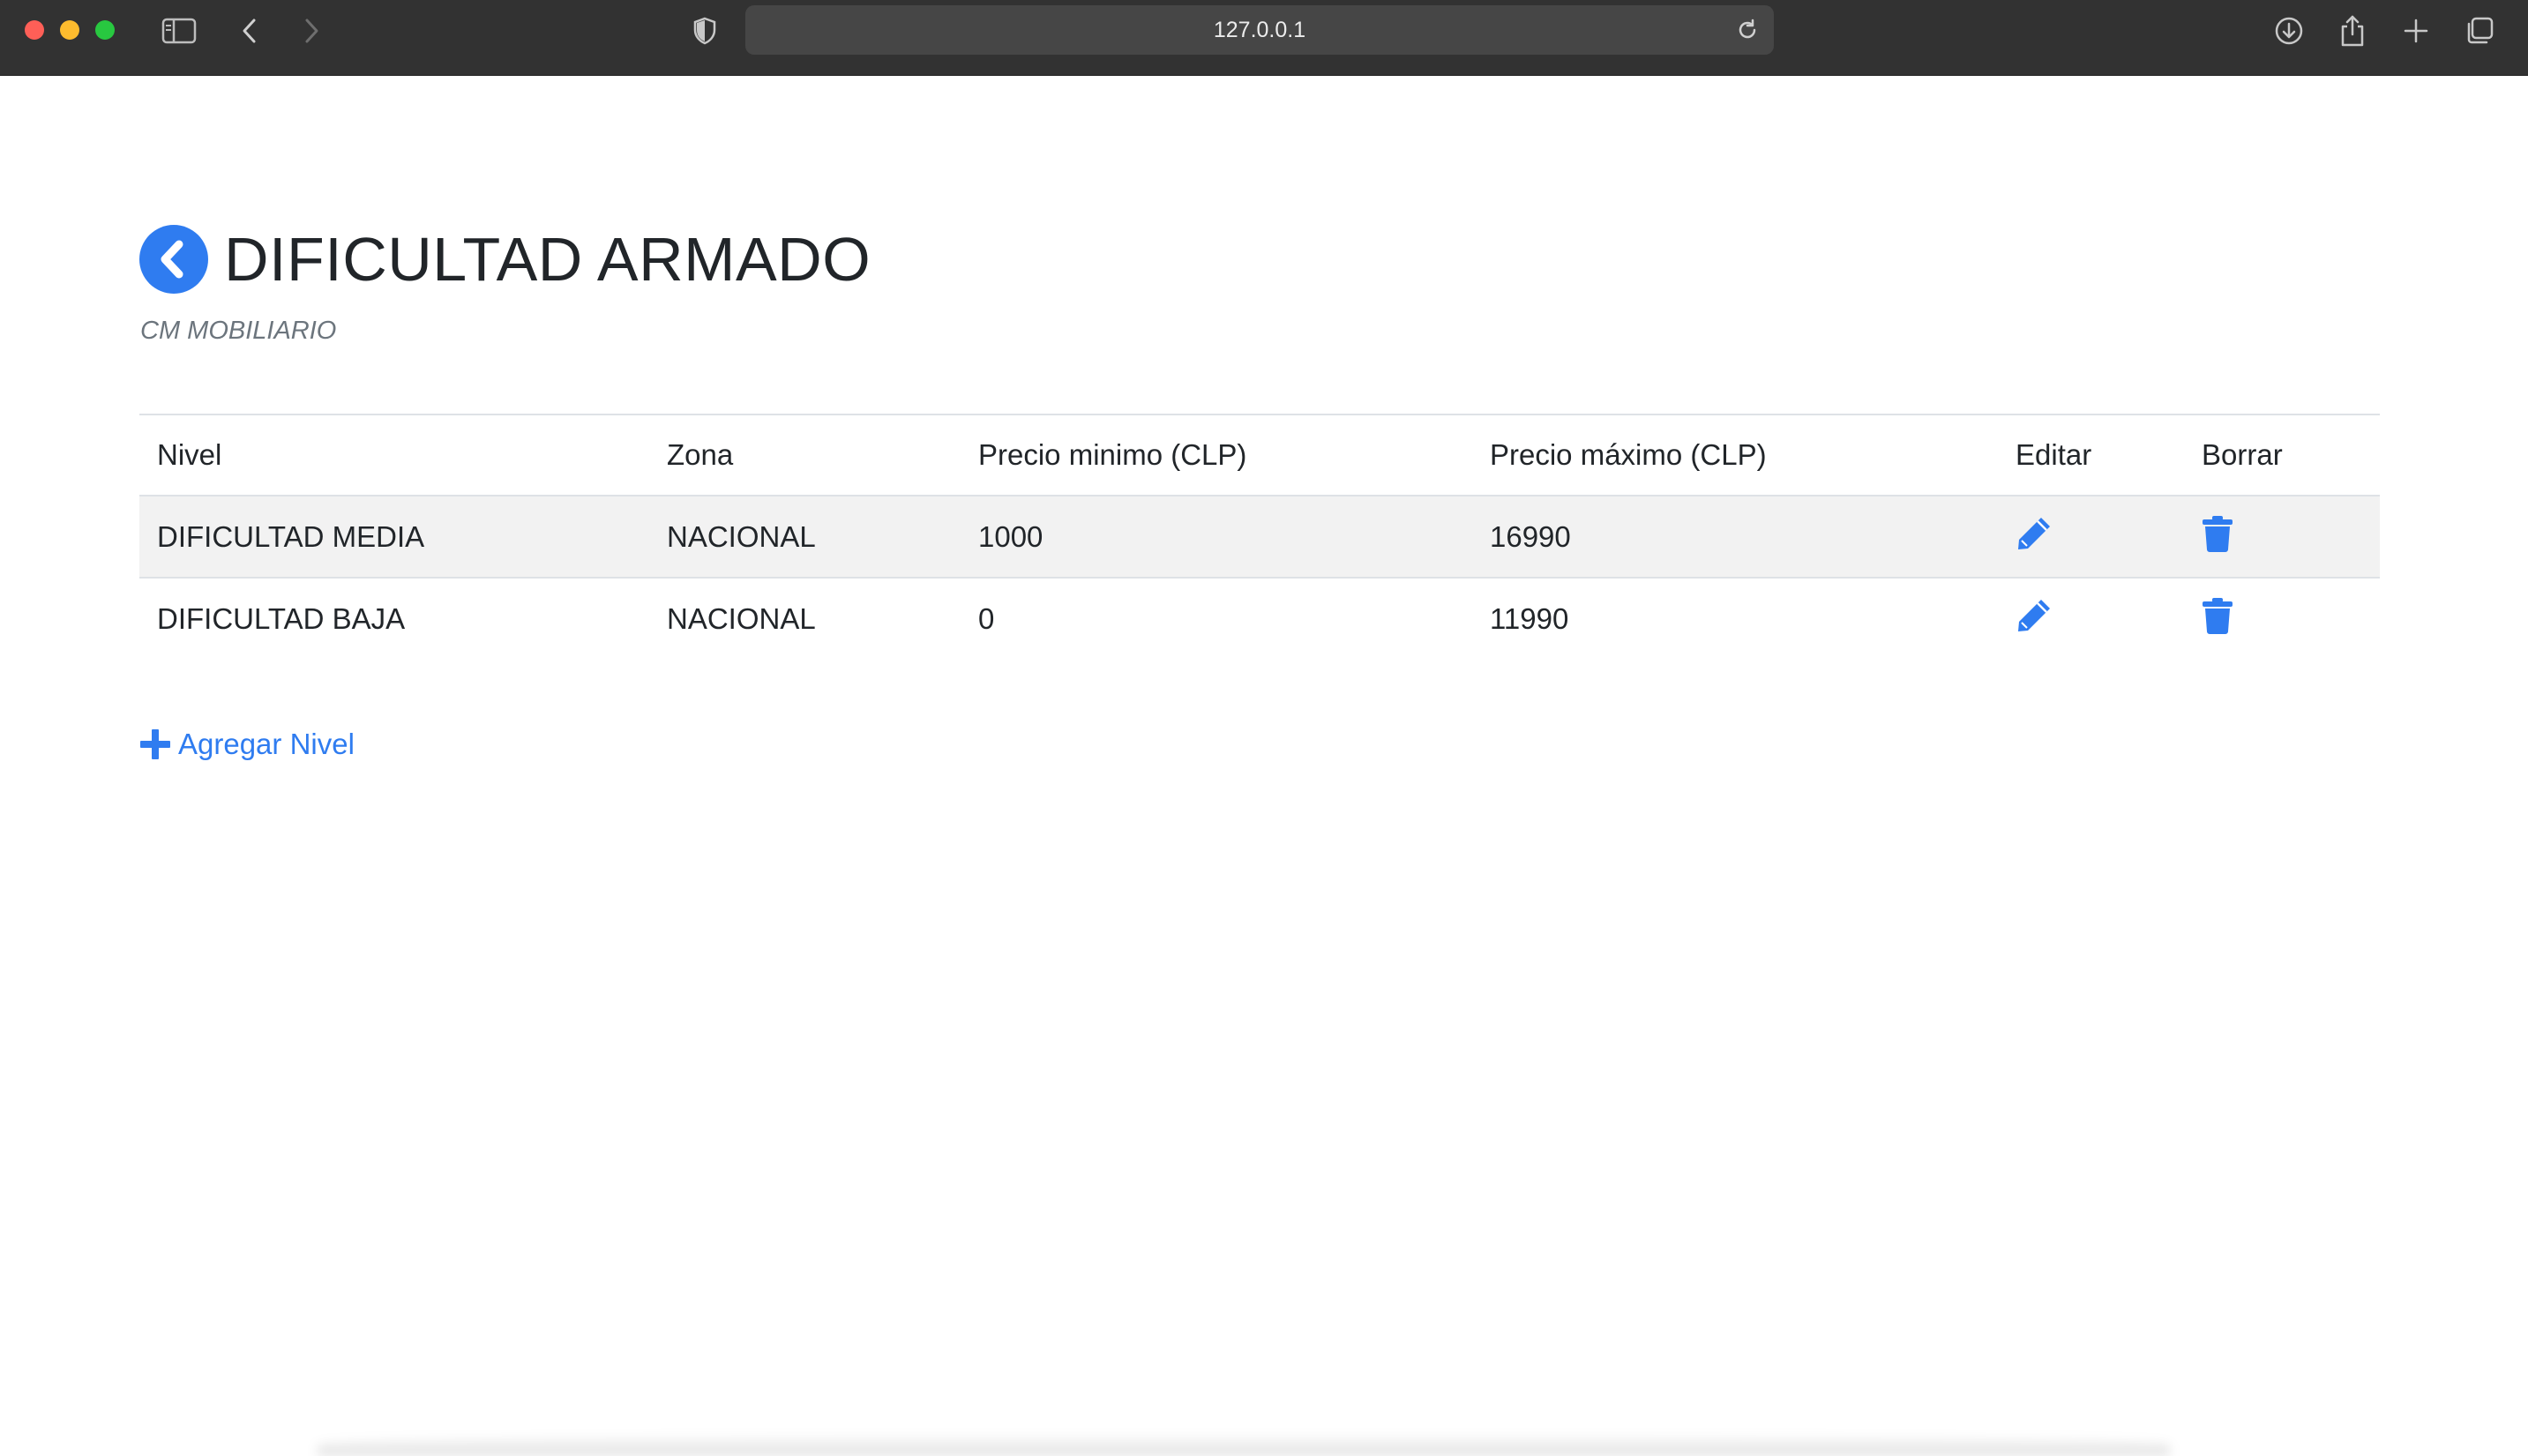  I want to click on cell-precio-maximo: 16990, so click(1530, 536).